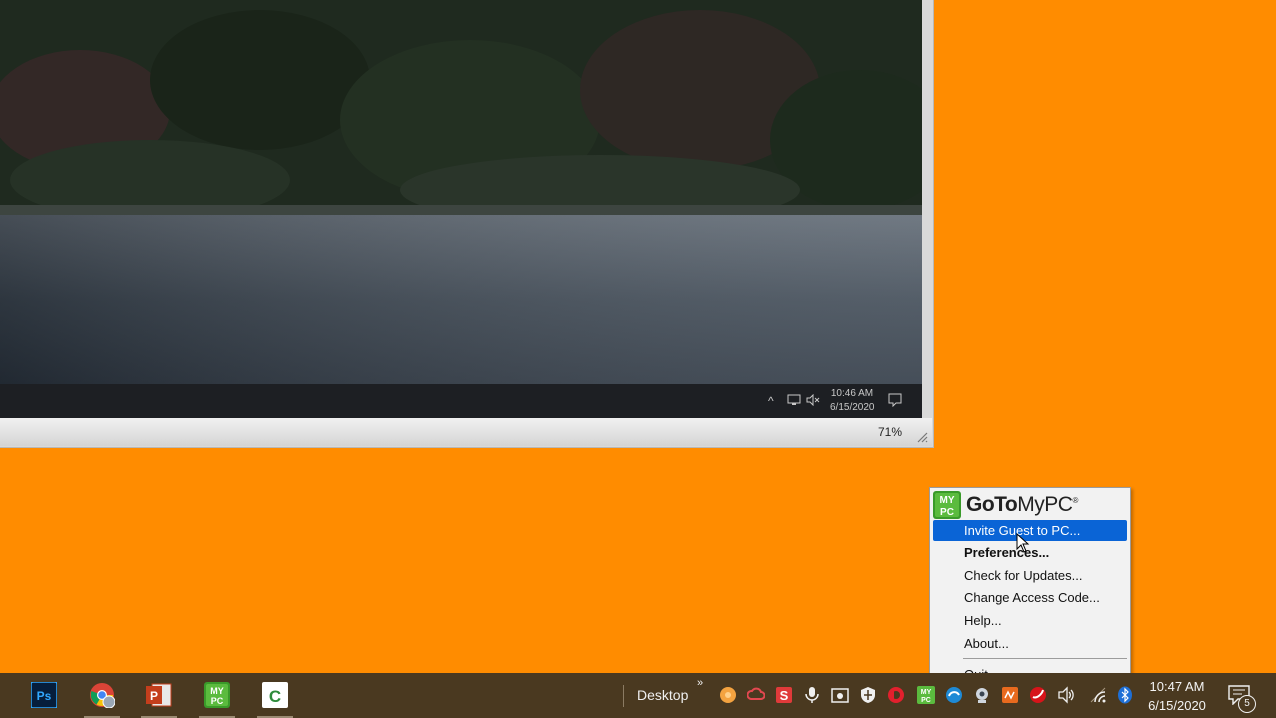 The height and width of the screenshot is (718, 1276). I want to click on tray-volume-icon, so click(1066, 695).